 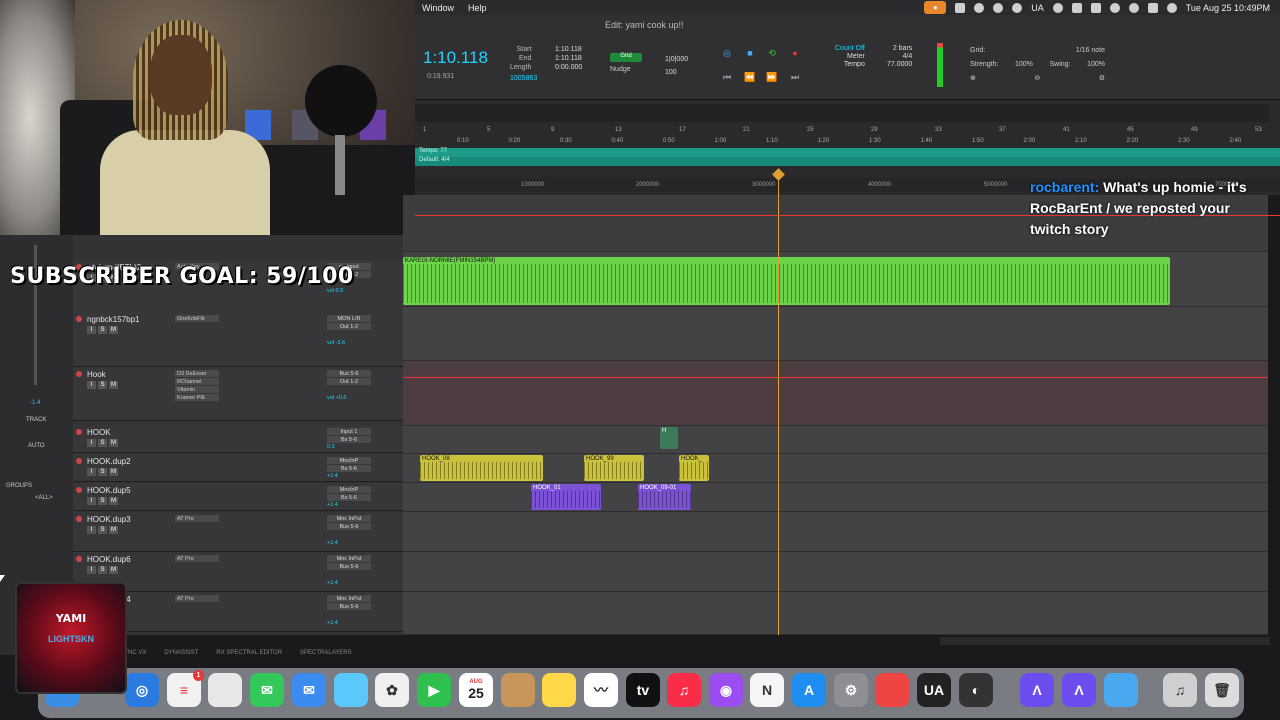 I want to click on chrome-icon, so click(x=225, y=690).